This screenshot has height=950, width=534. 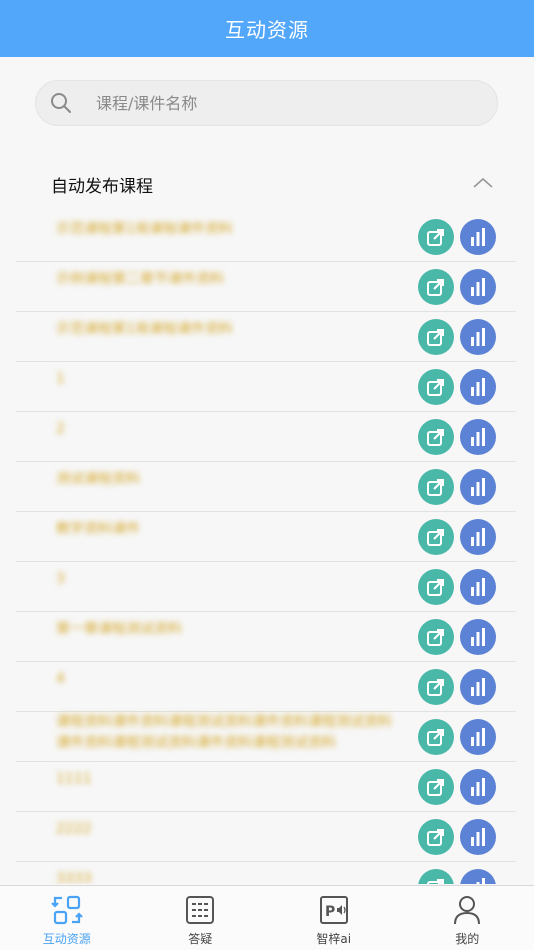 I want to click on course-name: 4, so click(x=60, y=679).